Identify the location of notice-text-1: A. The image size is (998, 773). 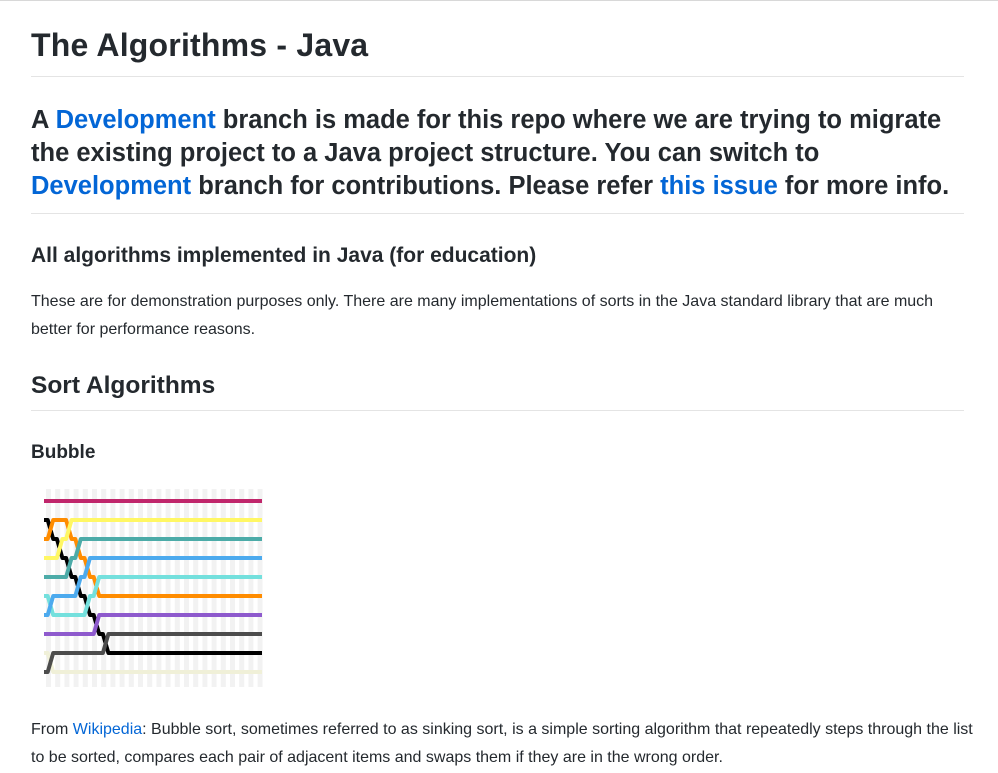
(43, 120).